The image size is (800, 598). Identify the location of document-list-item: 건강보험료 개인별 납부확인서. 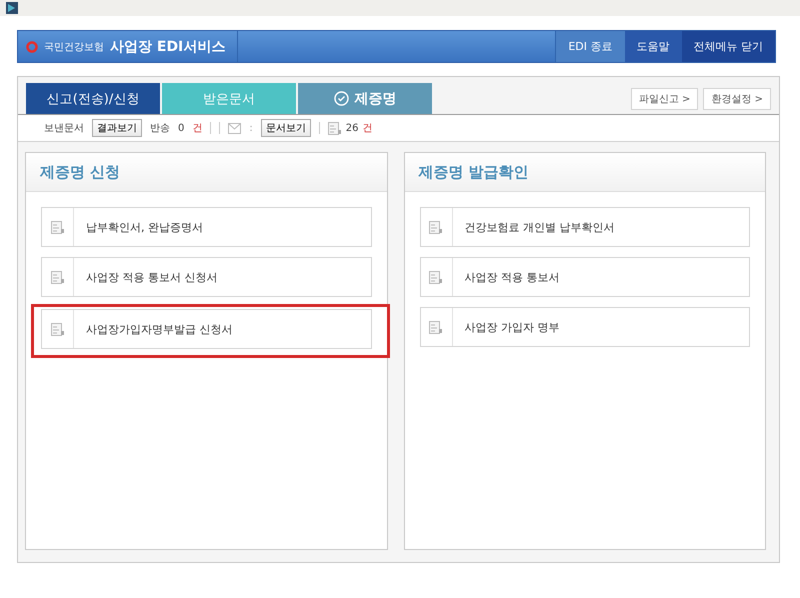
(585, 227).